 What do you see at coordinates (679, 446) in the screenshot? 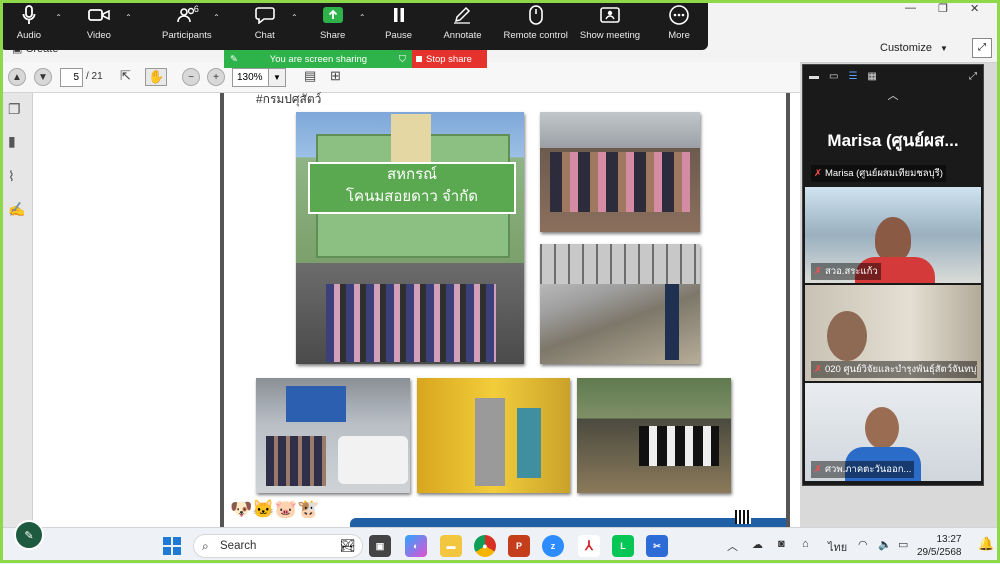
I see `dairy-cows` at bounding box center [679, 446].